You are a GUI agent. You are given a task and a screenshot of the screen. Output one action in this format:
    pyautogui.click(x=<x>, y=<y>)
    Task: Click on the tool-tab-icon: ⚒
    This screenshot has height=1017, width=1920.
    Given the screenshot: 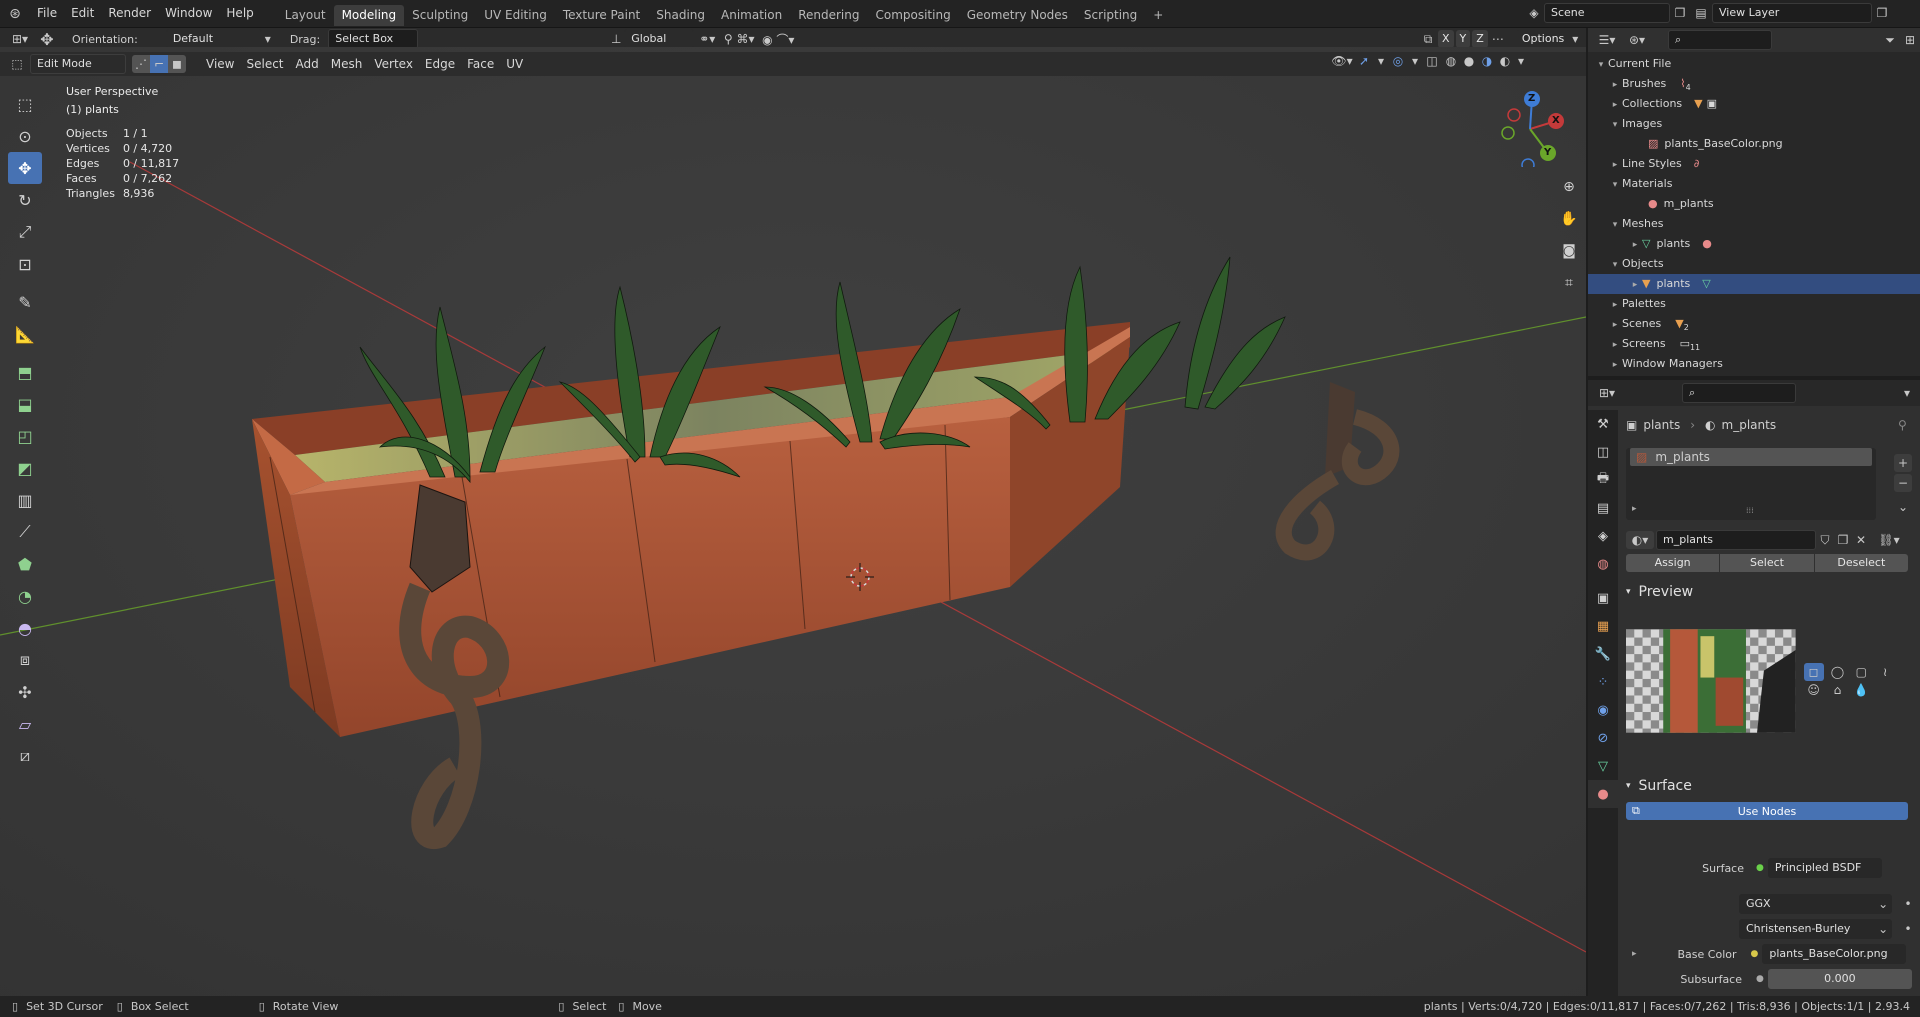 What is the action you would take?
    pyautogui.click(x=1603, y=424)
    